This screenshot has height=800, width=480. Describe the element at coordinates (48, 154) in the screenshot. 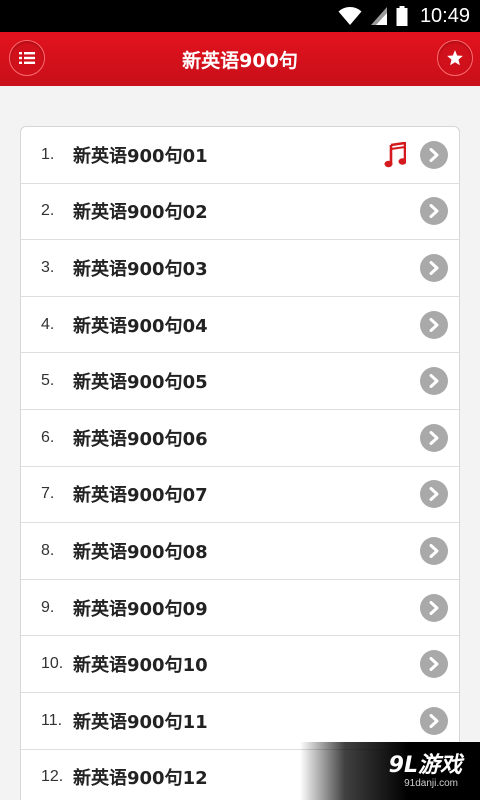

I see `item-number: 1.` at that location.